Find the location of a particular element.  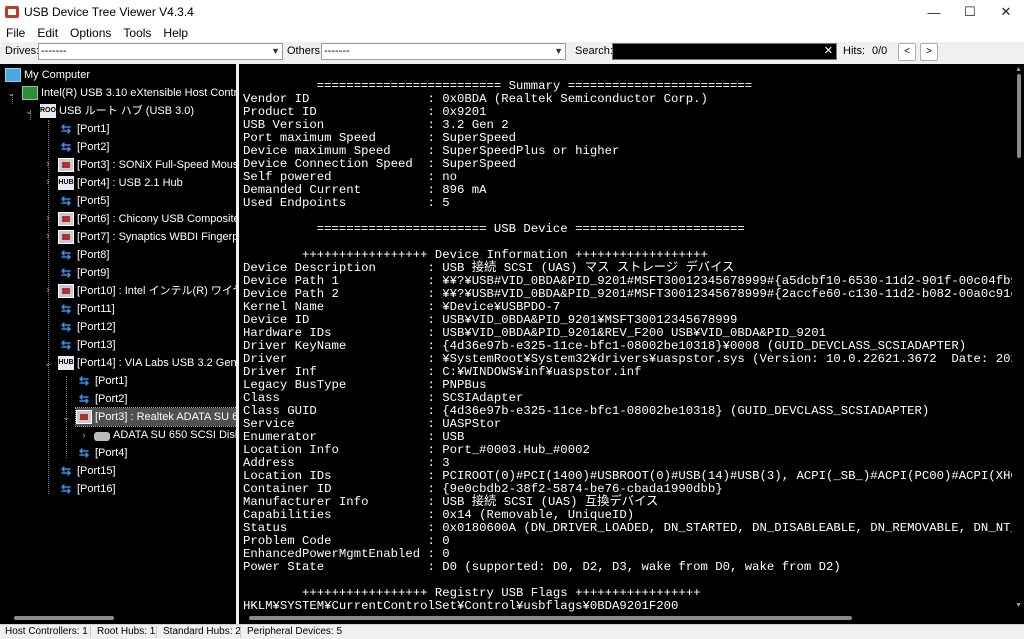

tree-item-label: [Port4] : USB 2.1 Hub is located at coordinates (130, 183).